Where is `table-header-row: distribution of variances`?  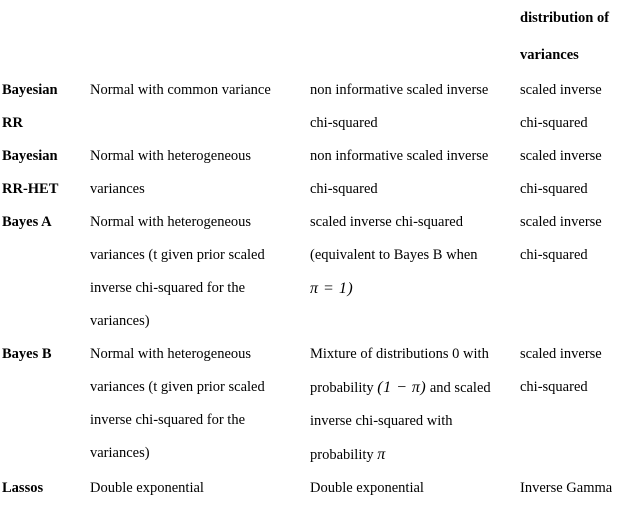
table-header-row: distribution of variances is located at coordinates (318, 37).